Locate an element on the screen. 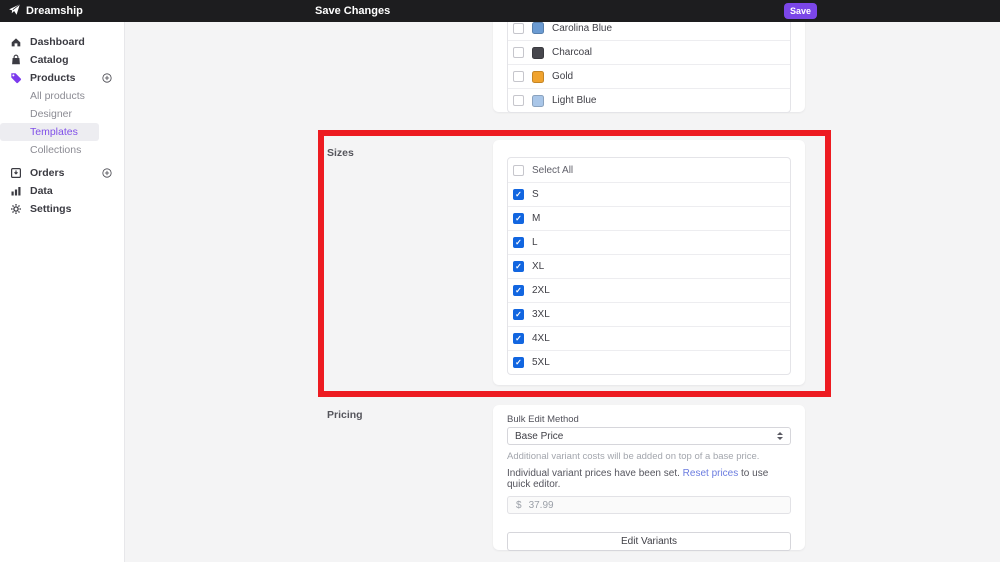 Image resolution: width=1000 pixels, height=562 pixels. color-option-row: Carolina Blue is located at coordinates (649, 31).